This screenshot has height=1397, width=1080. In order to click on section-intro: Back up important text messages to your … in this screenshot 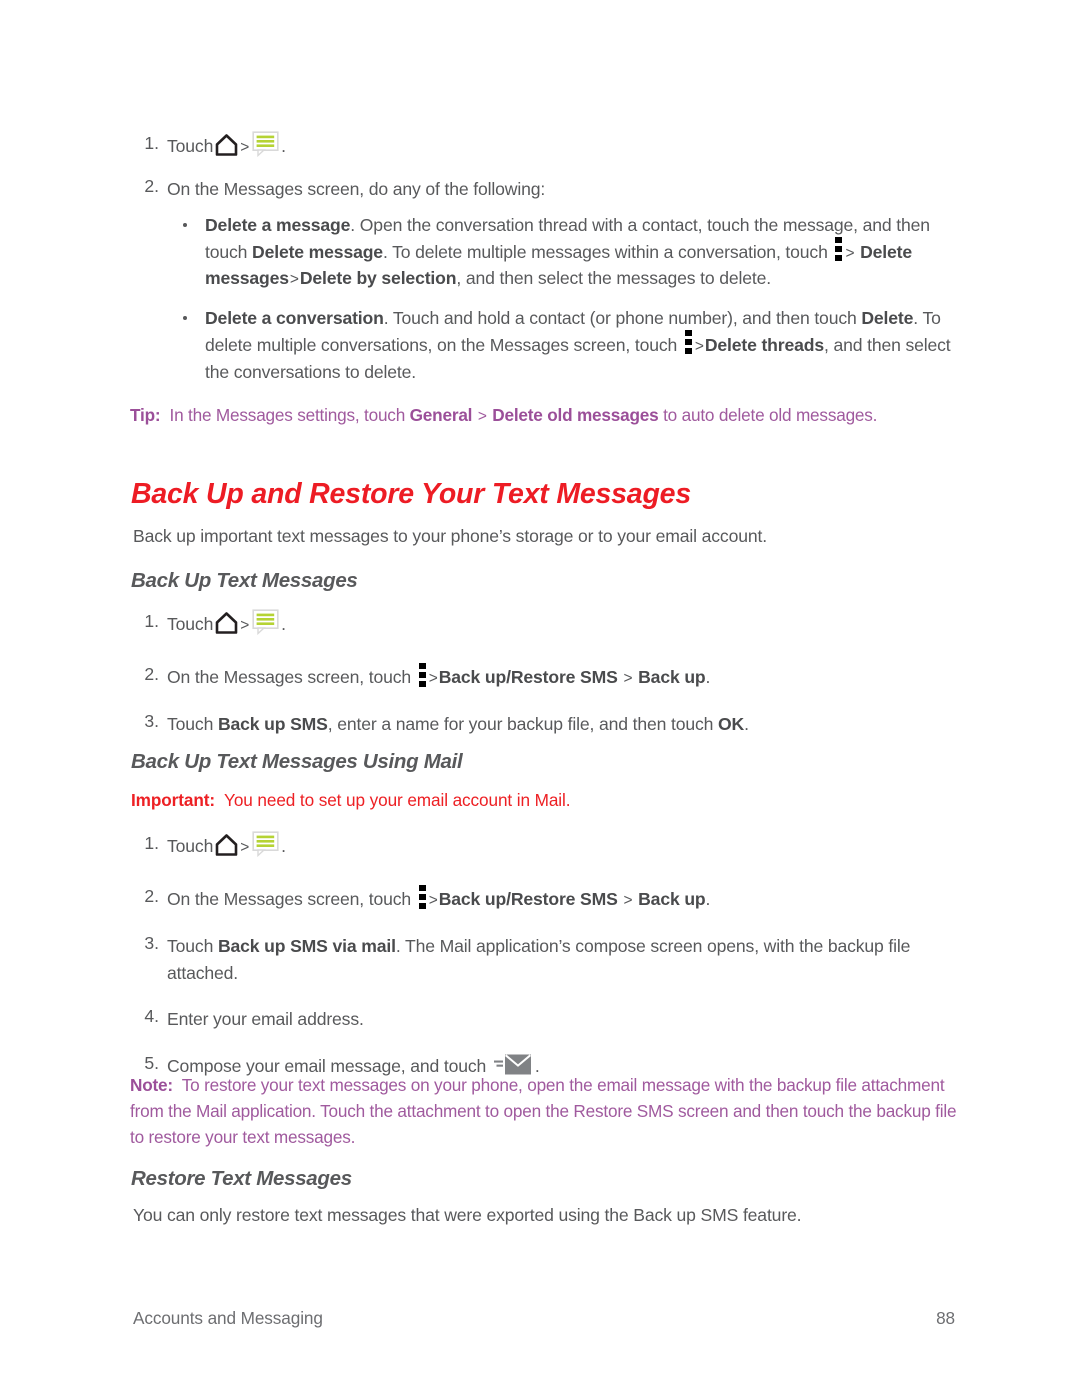, I will do `click(450, 536)`.